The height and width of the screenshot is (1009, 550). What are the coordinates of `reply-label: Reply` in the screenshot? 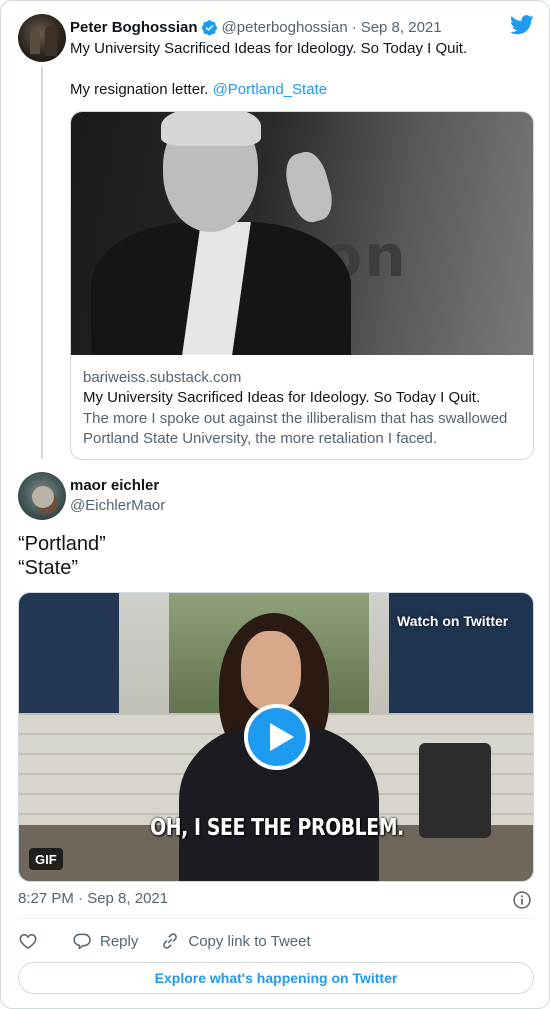 It's located at (119, 941).